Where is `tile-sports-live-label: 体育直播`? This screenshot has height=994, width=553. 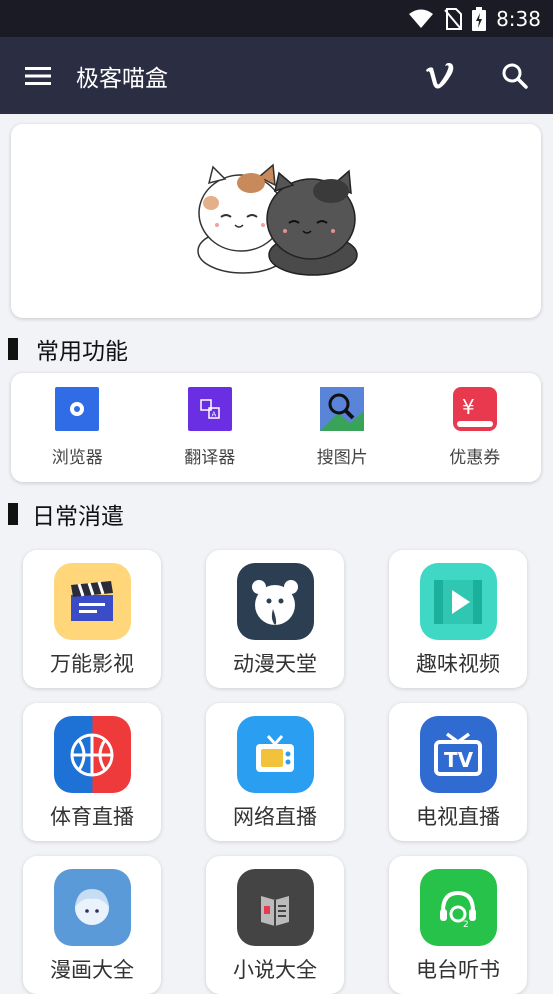 tile-sports-live-label: 体育直播 is located at coordinates (92, 817).